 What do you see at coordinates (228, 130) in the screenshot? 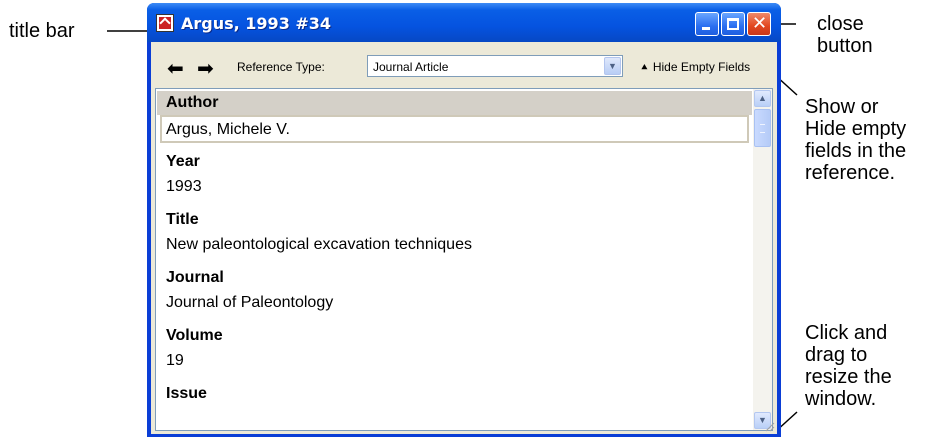
I see `field-value-author: Argus, Michele V.` at bounding box center [228, 130].